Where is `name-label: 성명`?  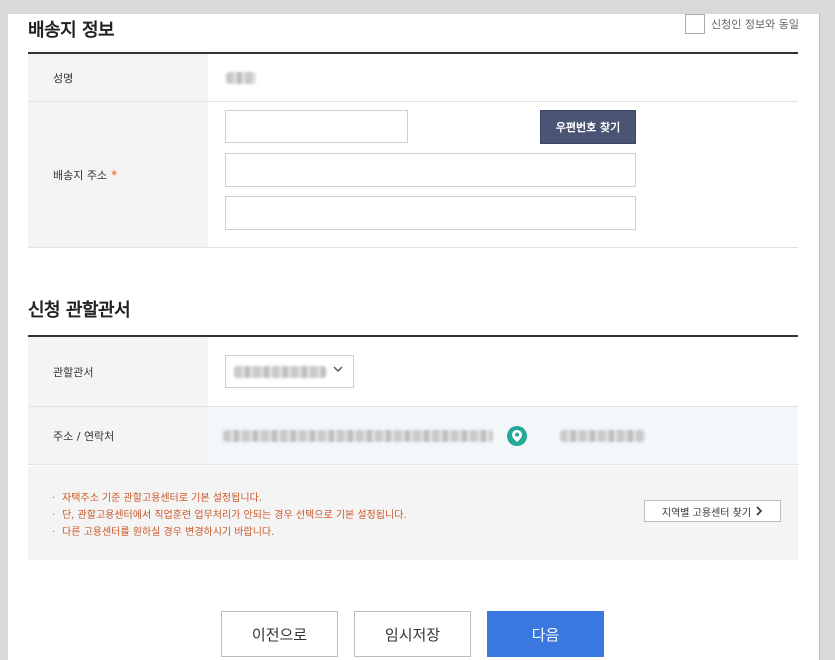
name-label: 성명 is located at coordinates (118, 77).